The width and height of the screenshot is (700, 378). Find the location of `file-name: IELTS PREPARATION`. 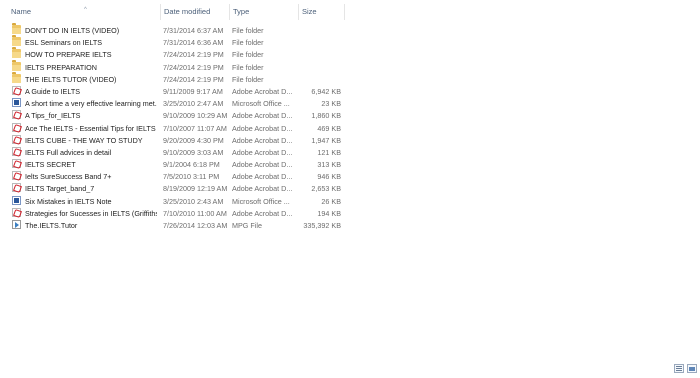

file-name: IELTS PREPARATION is located at coordinates (61, 67).